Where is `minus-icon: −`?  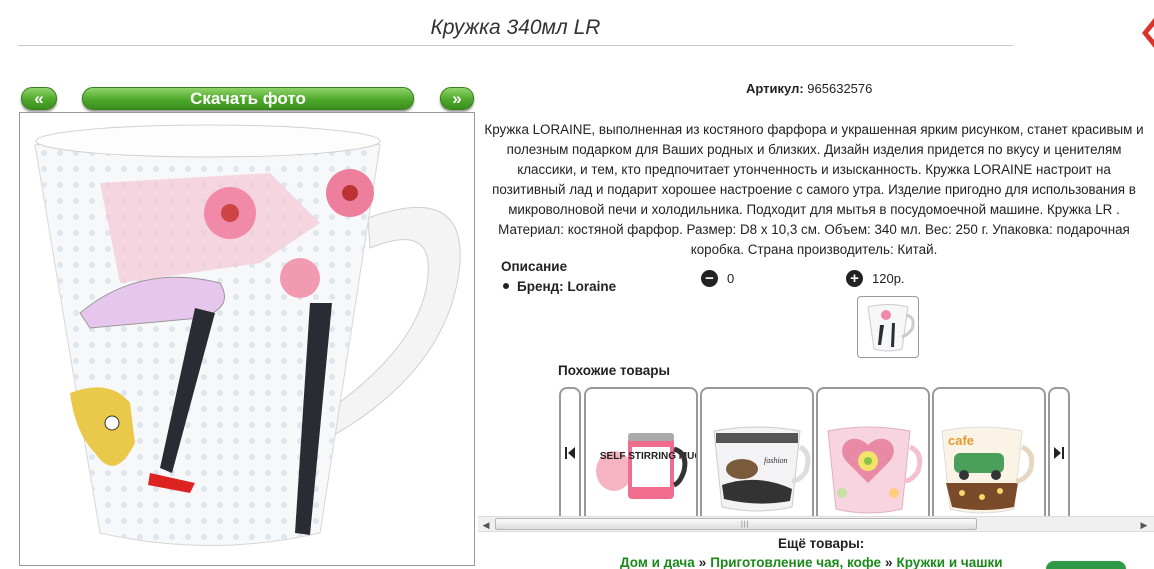
minus-icon: − is located at coordinates (709, 278).